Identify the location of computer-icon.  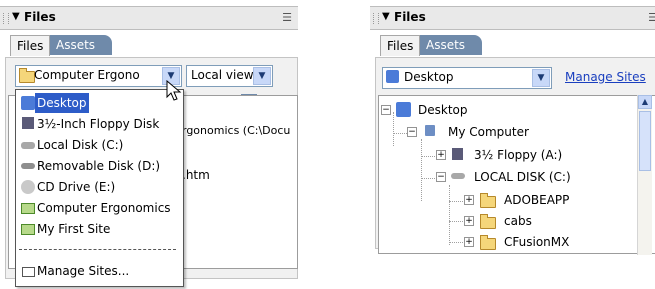
(430, 130).